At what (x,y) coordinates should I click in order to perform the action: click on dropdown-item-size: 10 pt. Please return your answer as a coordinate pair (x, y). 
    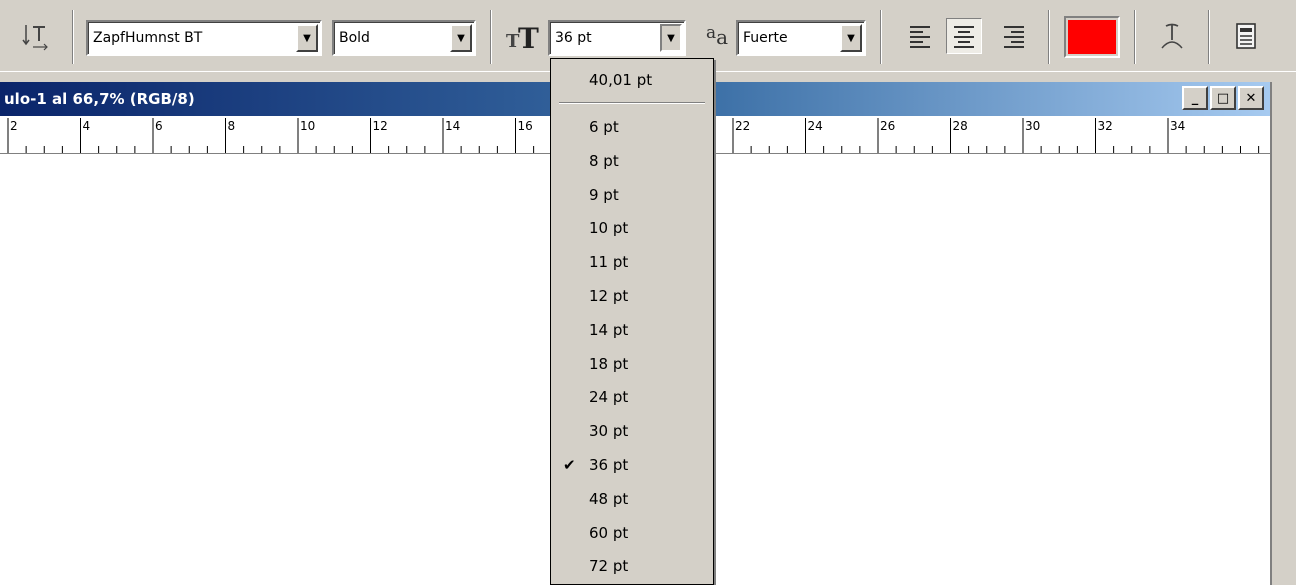
    Looking at the image, I should click on (632, 228).